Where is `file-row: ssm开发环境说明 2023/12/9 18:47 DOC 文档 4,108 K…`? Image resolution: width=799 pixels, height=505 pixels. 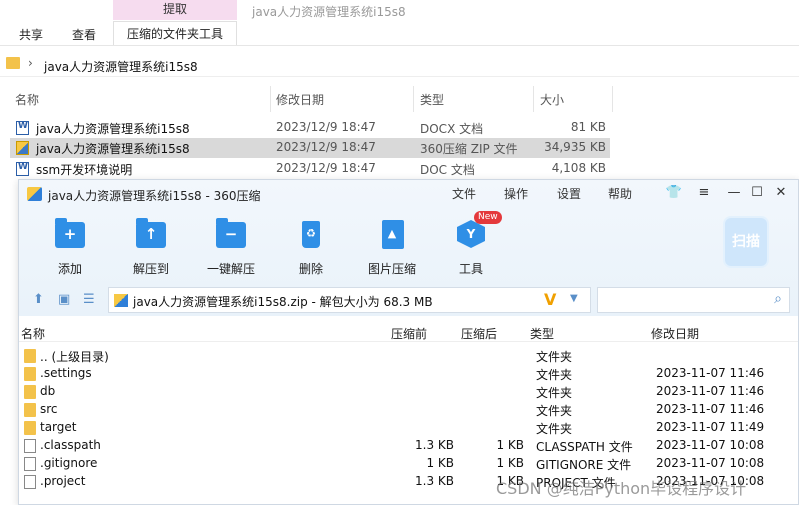
file-row: ssm开发环境说明 2023/12/9 18:47 DOC 文档 4,108 K… is located at coordinates (310, 169).